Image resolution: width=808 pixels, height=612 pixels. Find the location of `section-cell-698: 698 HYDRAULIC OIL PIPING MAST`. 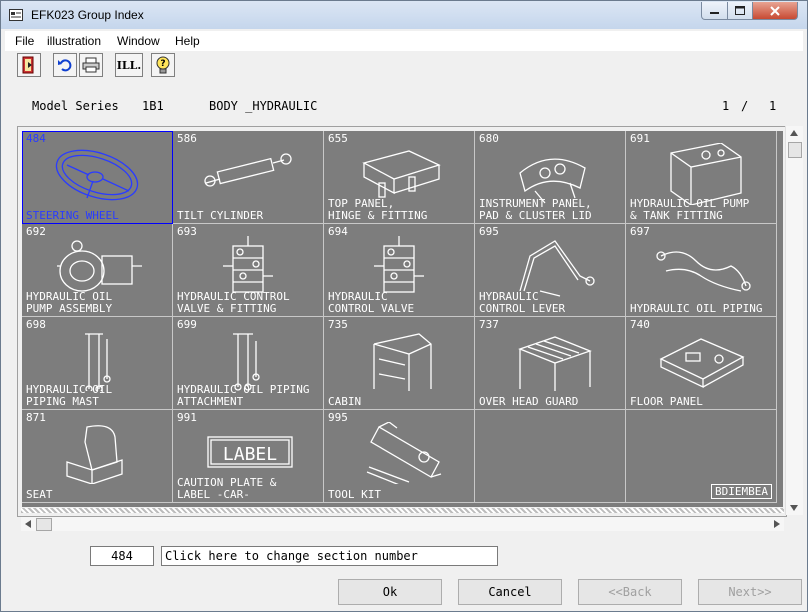

section-cell-698: 698 HYDRAULIC OIL PIPING MAST is located at coordinates (97, 363).